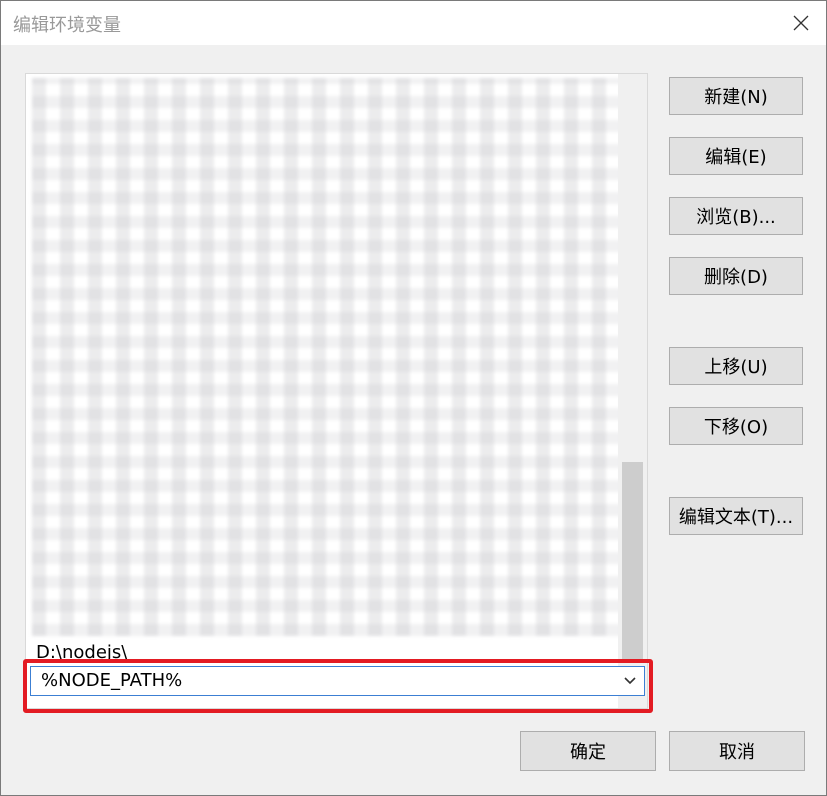  What do you see at coordinates (736, 276) in the screenshot?
I see `delete-button: 删除(D)` at bounding box center [736, 276].